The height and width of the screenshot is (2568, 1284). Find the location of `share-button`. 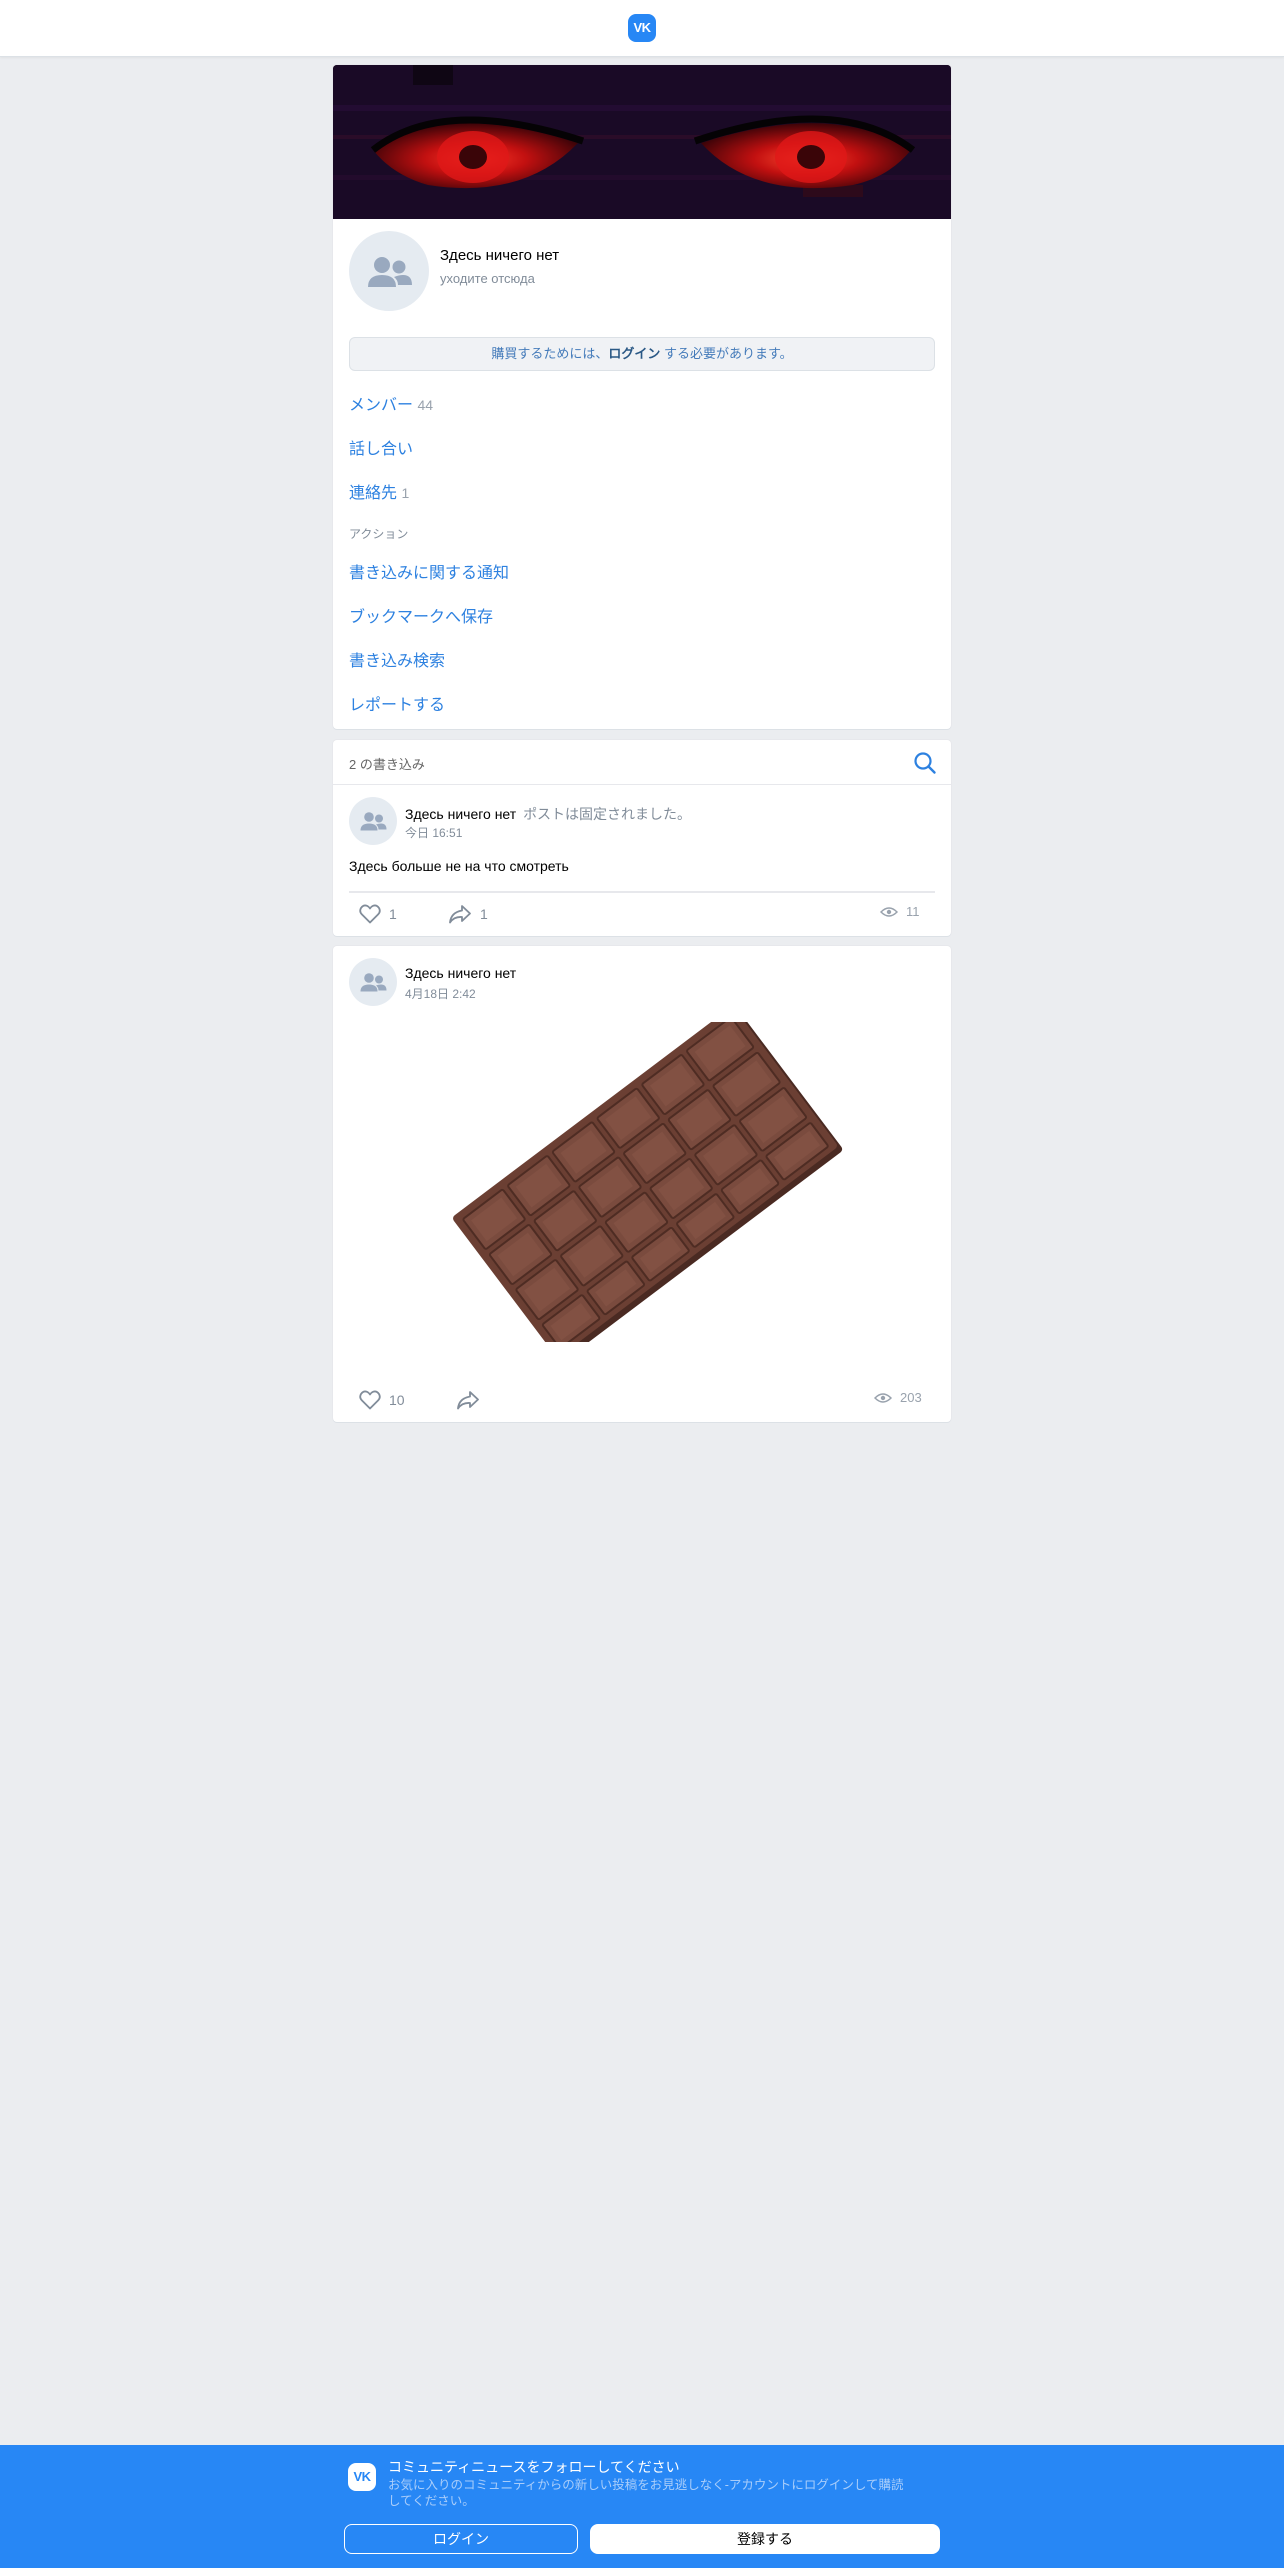

share-button is located at coordinates (468, 1400).